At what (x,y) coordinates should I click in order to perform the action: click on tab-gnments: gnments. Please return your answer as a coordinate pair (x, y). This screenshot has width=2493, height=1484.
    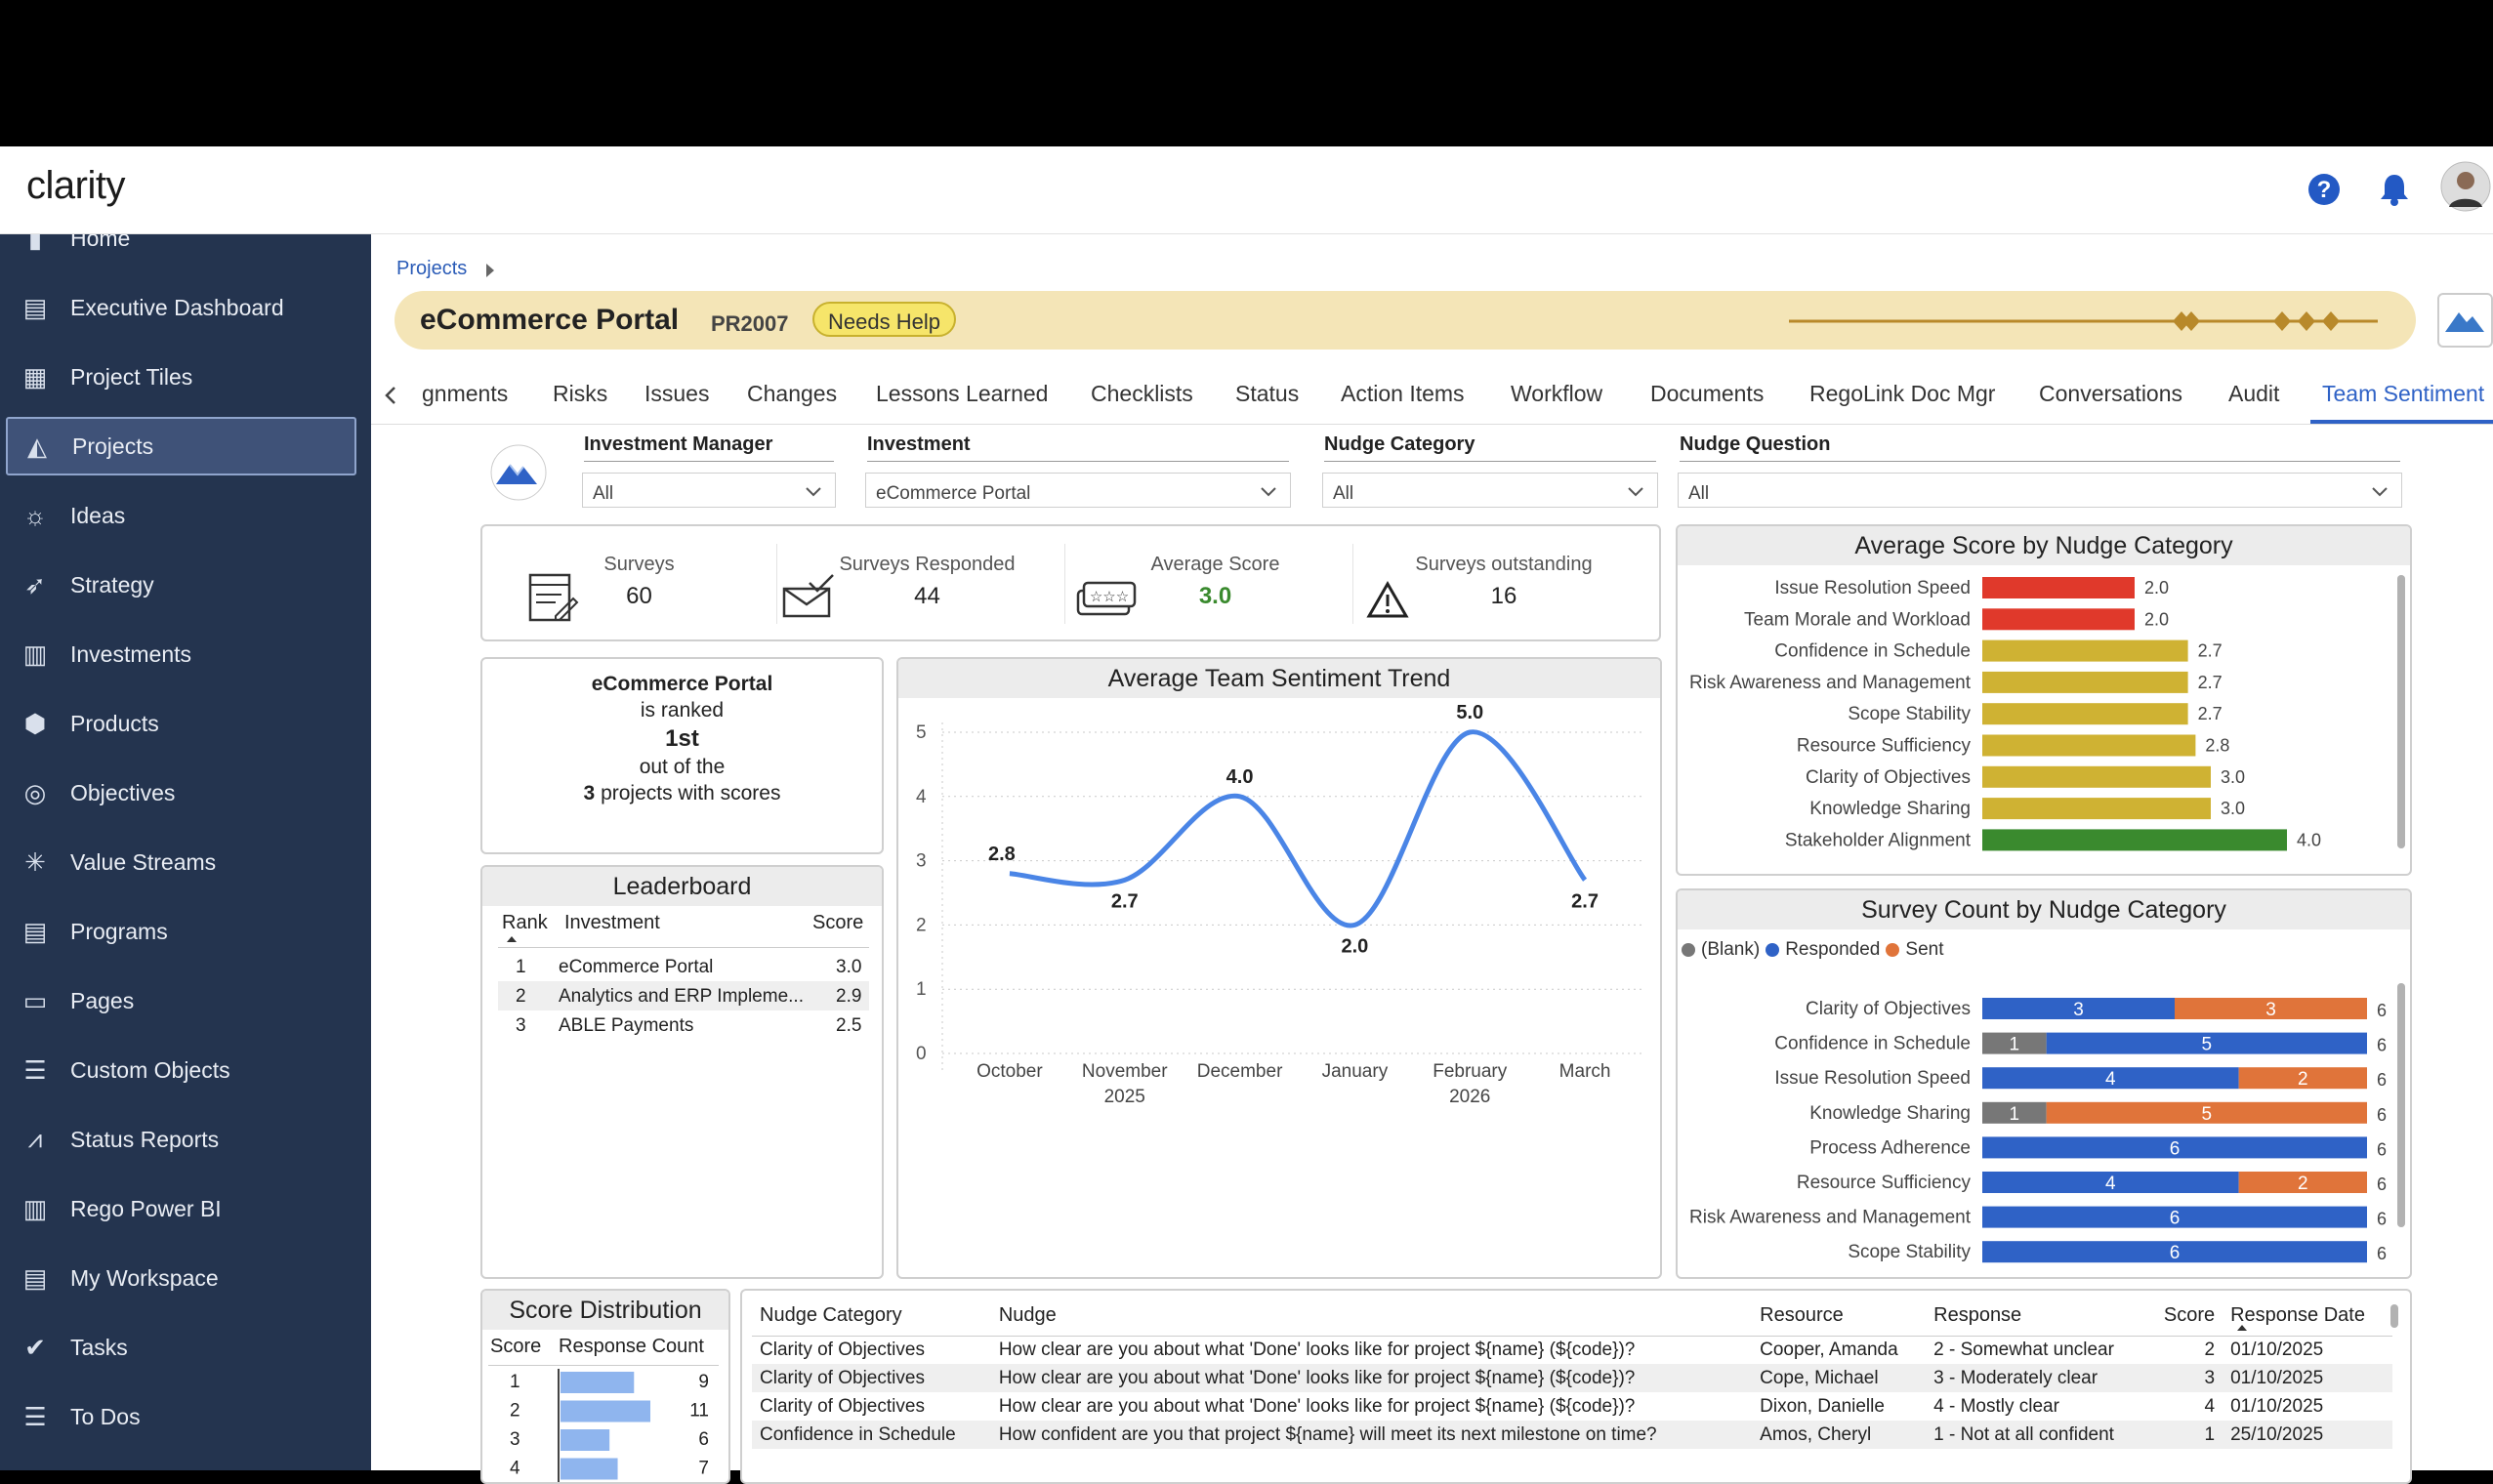
    Looking at the image, I should click on (465, 394).